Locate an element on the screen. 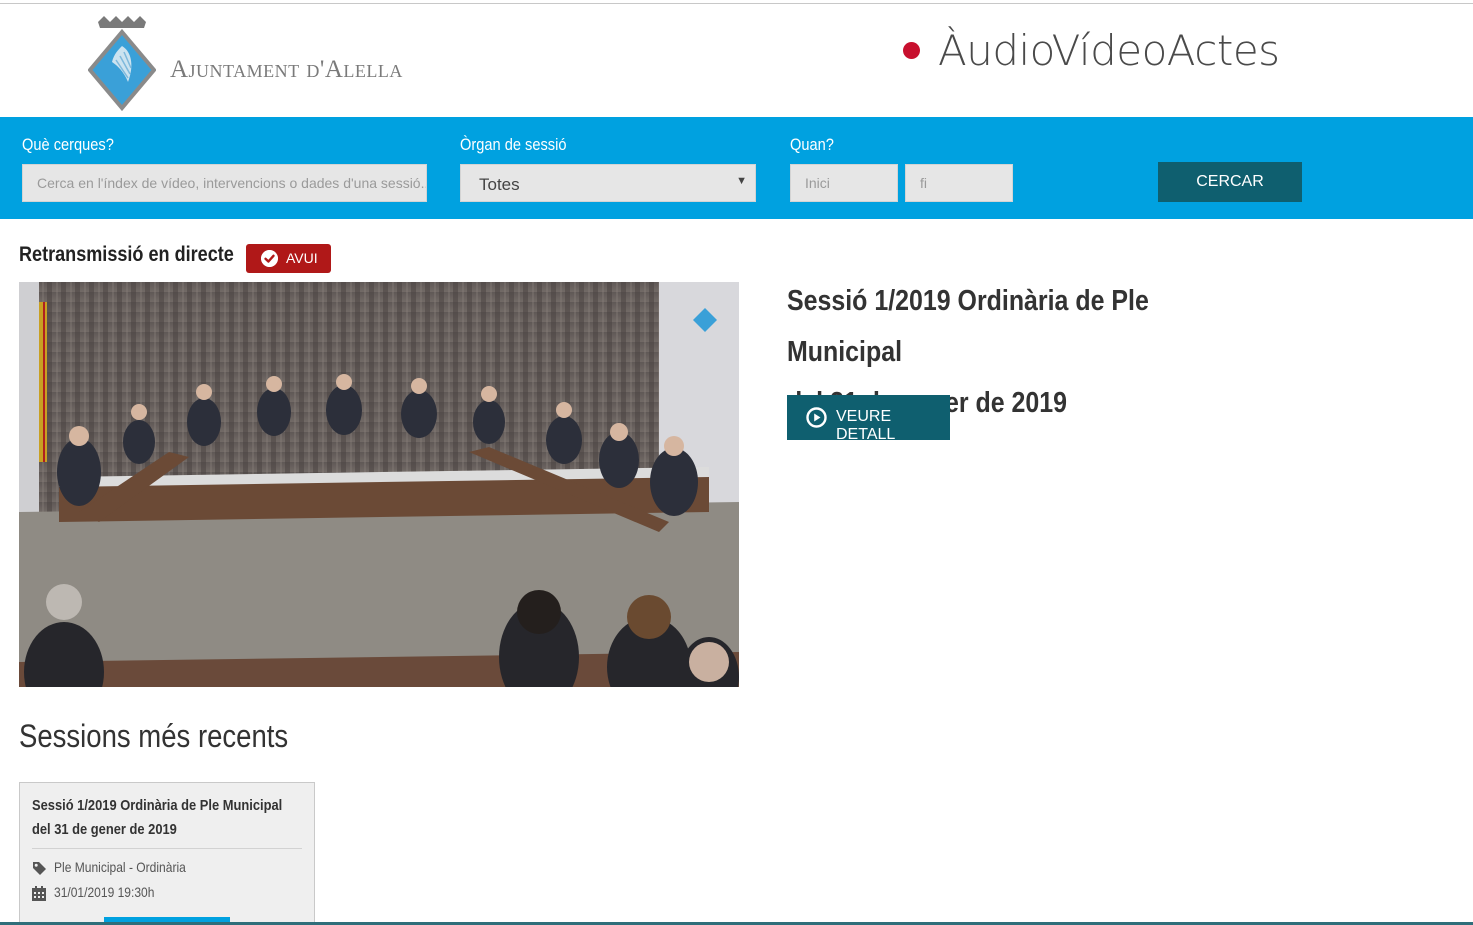 This screenshot has height=925, width=1473. when-label: Quan? is located at coordinates (812, 144).